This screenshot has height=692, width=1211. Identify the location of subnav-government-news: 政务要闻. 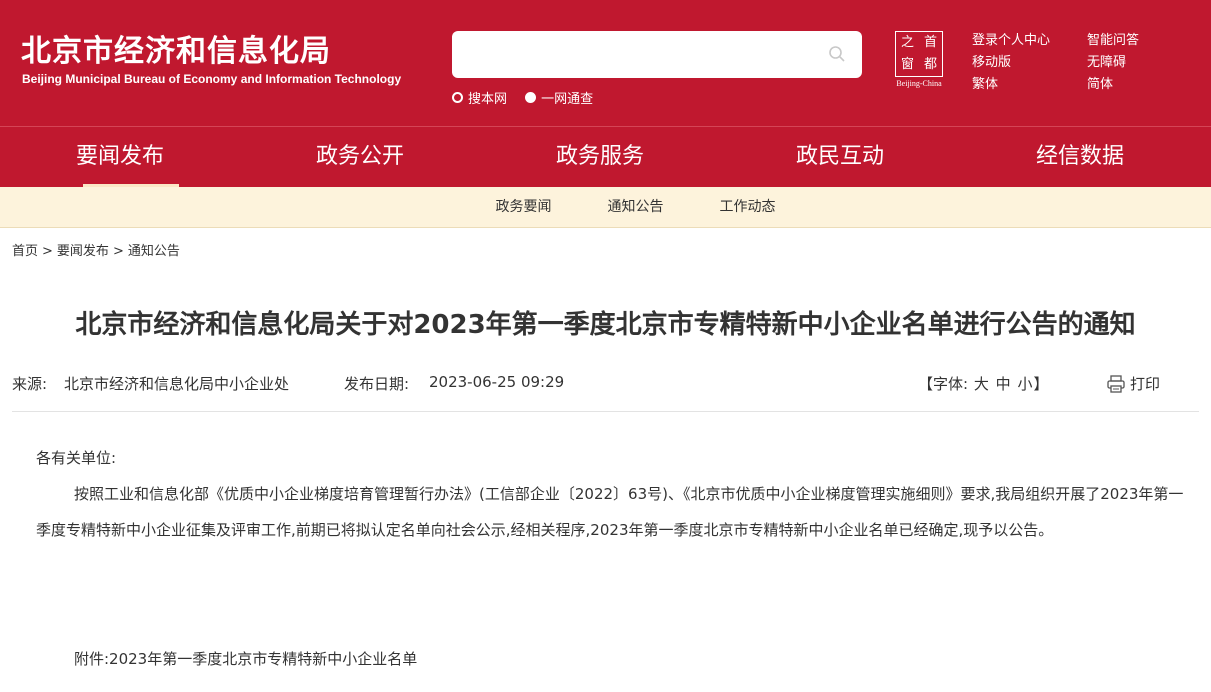
(524, 207).